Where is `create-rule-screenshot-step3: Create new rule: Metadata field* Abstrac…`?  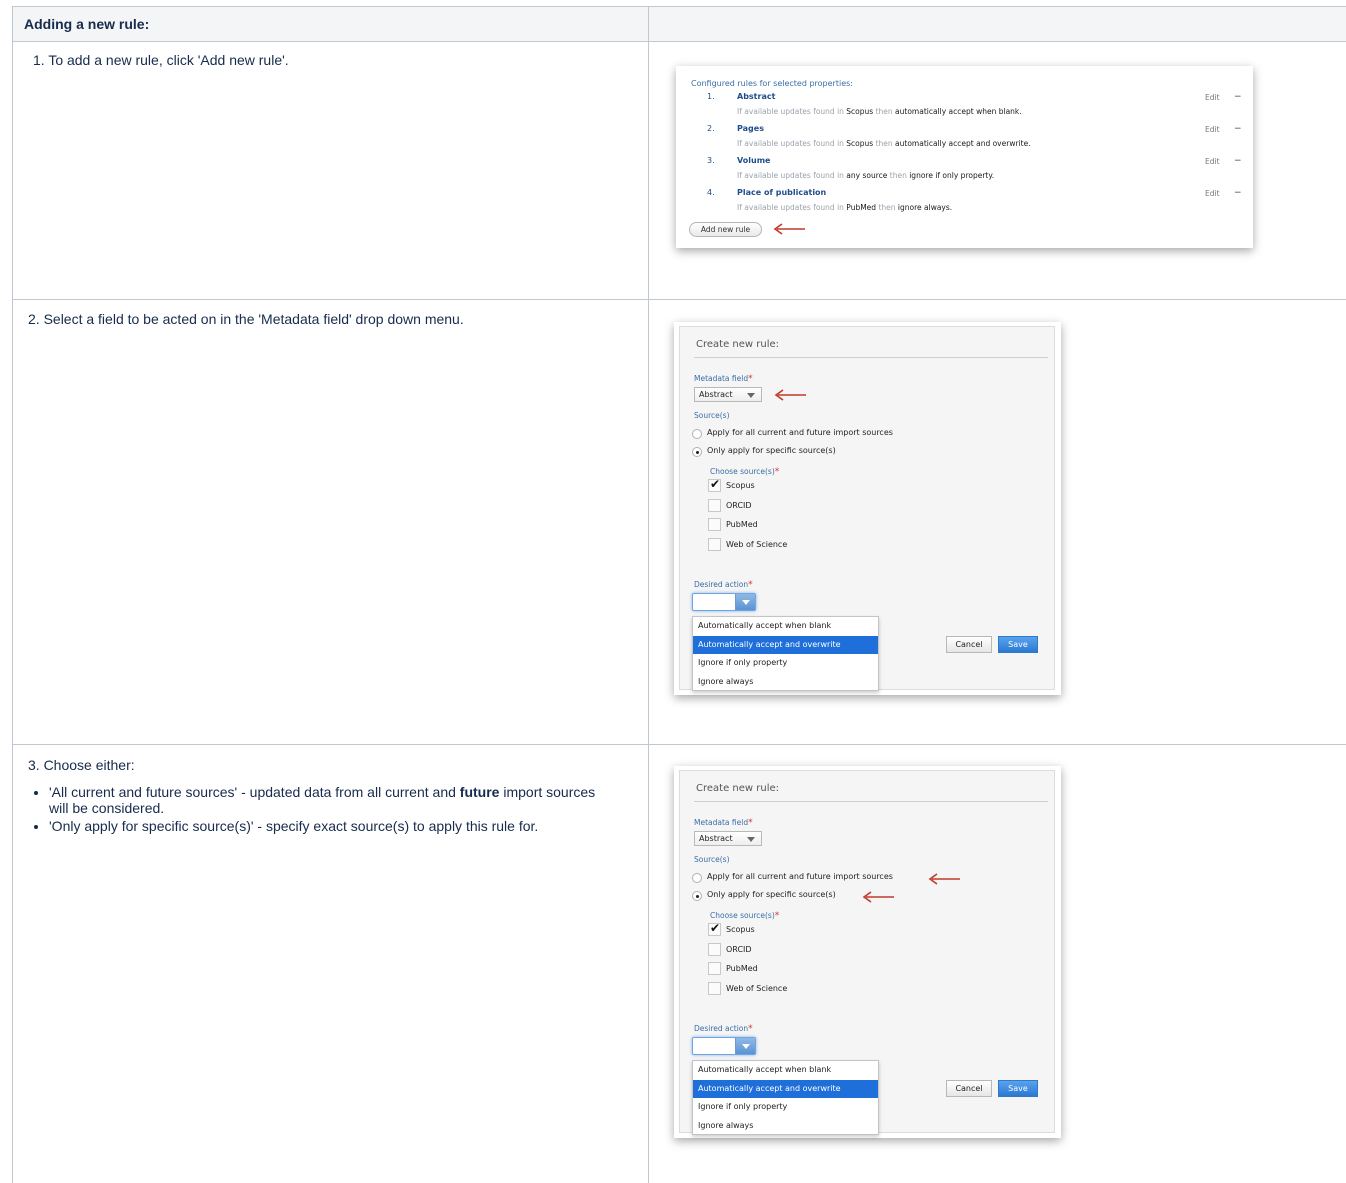
create-rule-screenshot-step3: Create new rule: Metadata field* Abstrac… is located at coordinates (867, 952).